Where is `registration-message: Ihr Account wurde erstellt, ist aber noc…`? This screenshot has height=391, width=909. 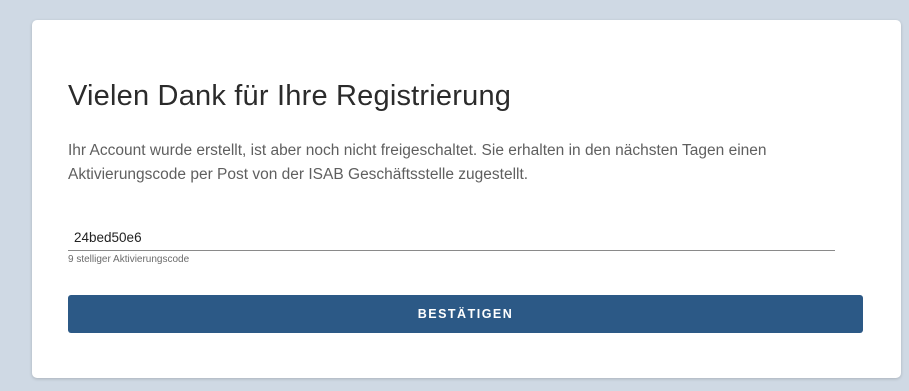 registration-message: Ihr Account wurde erstellt, ist aber noc… is located at coordinates (417, 162).